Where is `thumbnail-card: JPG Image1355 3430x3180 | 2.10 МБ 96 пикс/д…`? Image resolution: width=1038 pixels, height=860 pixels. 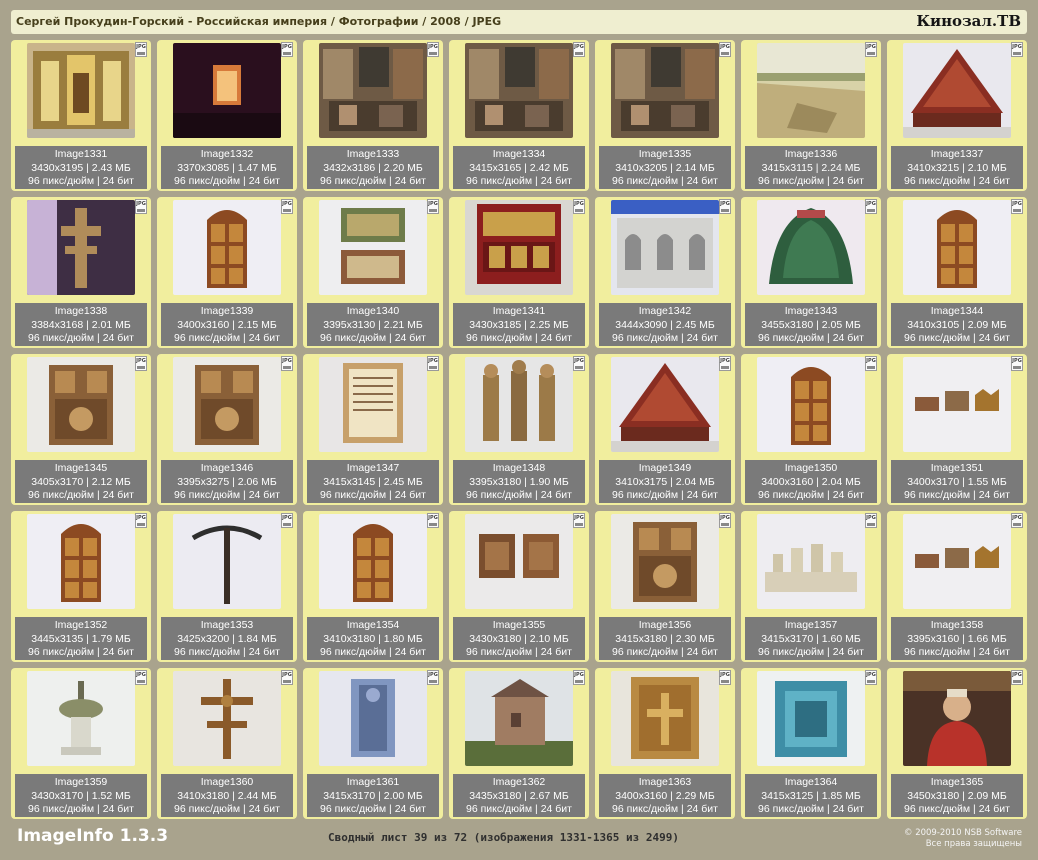
thumbnail-card: JPG Image1355 3430x3180 | 2.10 МБ 96 пикс/д… is located at coordinates (519, 586).